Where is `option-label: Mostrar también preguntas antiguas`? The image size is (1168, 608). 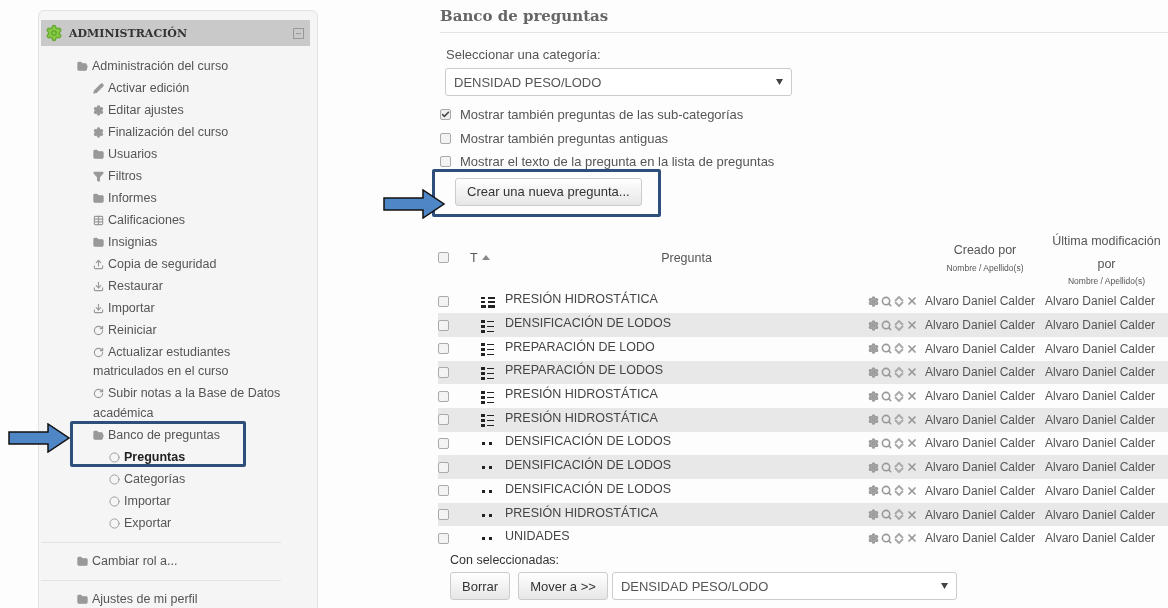
option-label: Mostrar también preguntas antiguas is located at coordinates (564, 138).